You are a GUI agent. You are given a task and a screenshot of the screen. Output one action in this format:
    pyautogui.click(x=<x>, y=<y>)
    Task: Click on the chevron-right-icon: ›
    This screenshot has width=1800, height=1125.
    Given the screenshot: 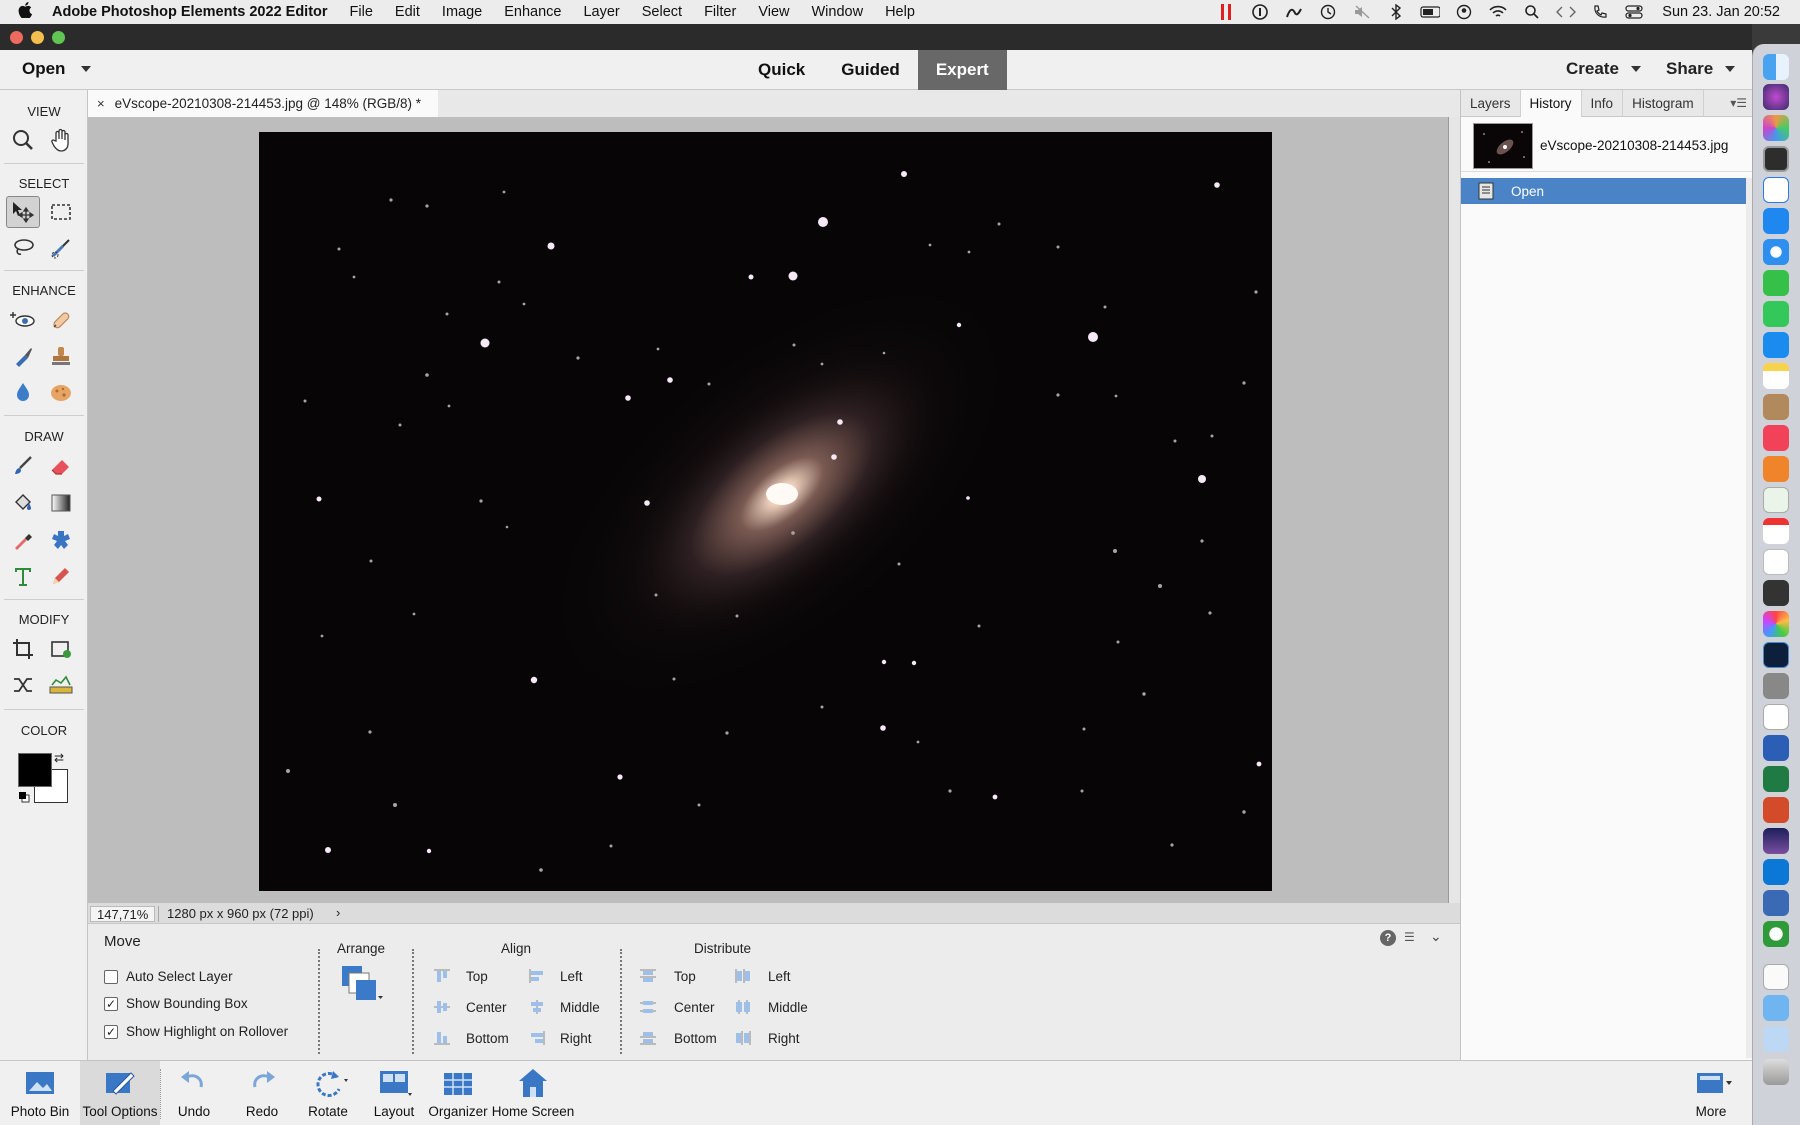 What is the action you would take?
    pyautogui.click(x=338, y=912)
    